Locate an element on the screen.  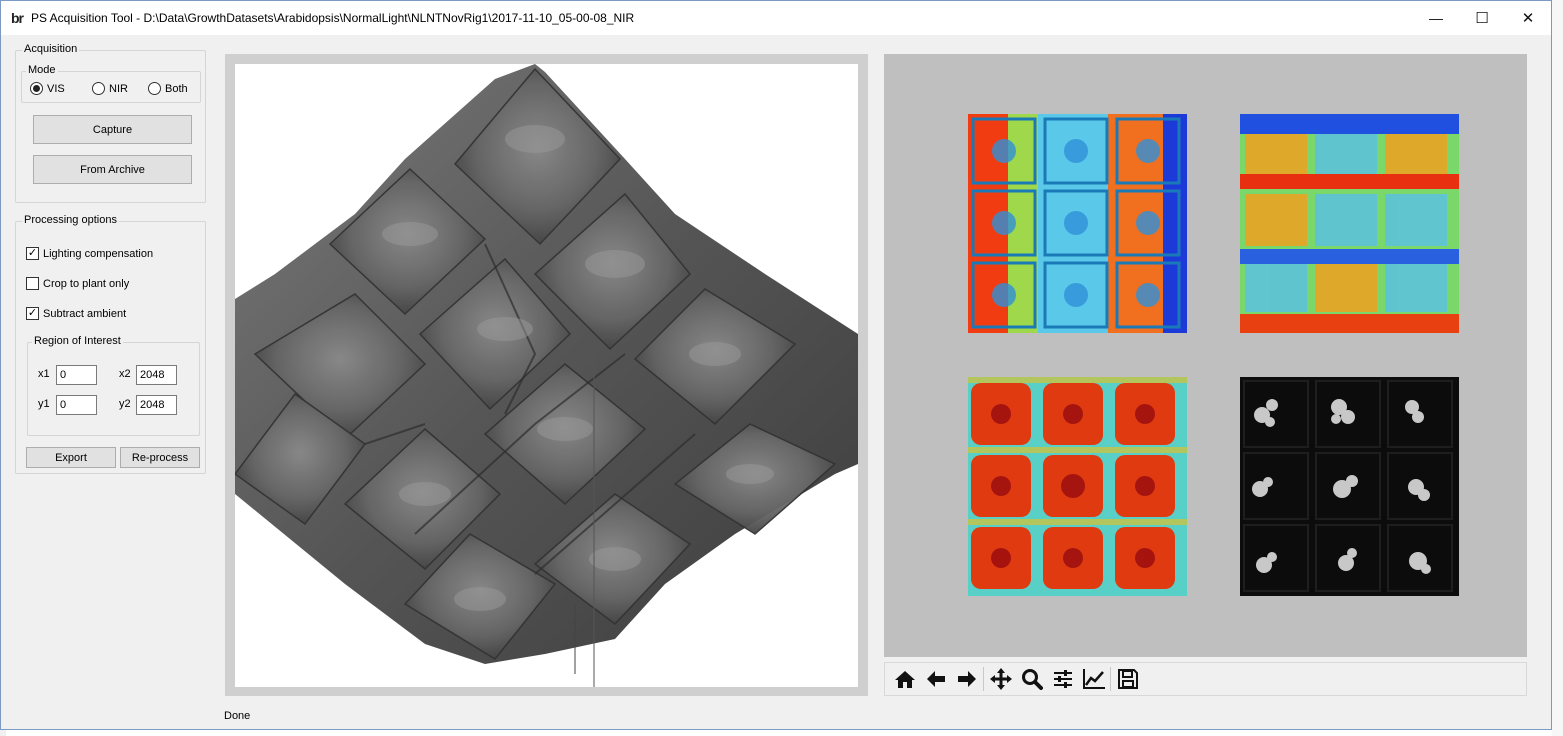
mode-radio-vis: VIS is located at coordinates (47, 88).